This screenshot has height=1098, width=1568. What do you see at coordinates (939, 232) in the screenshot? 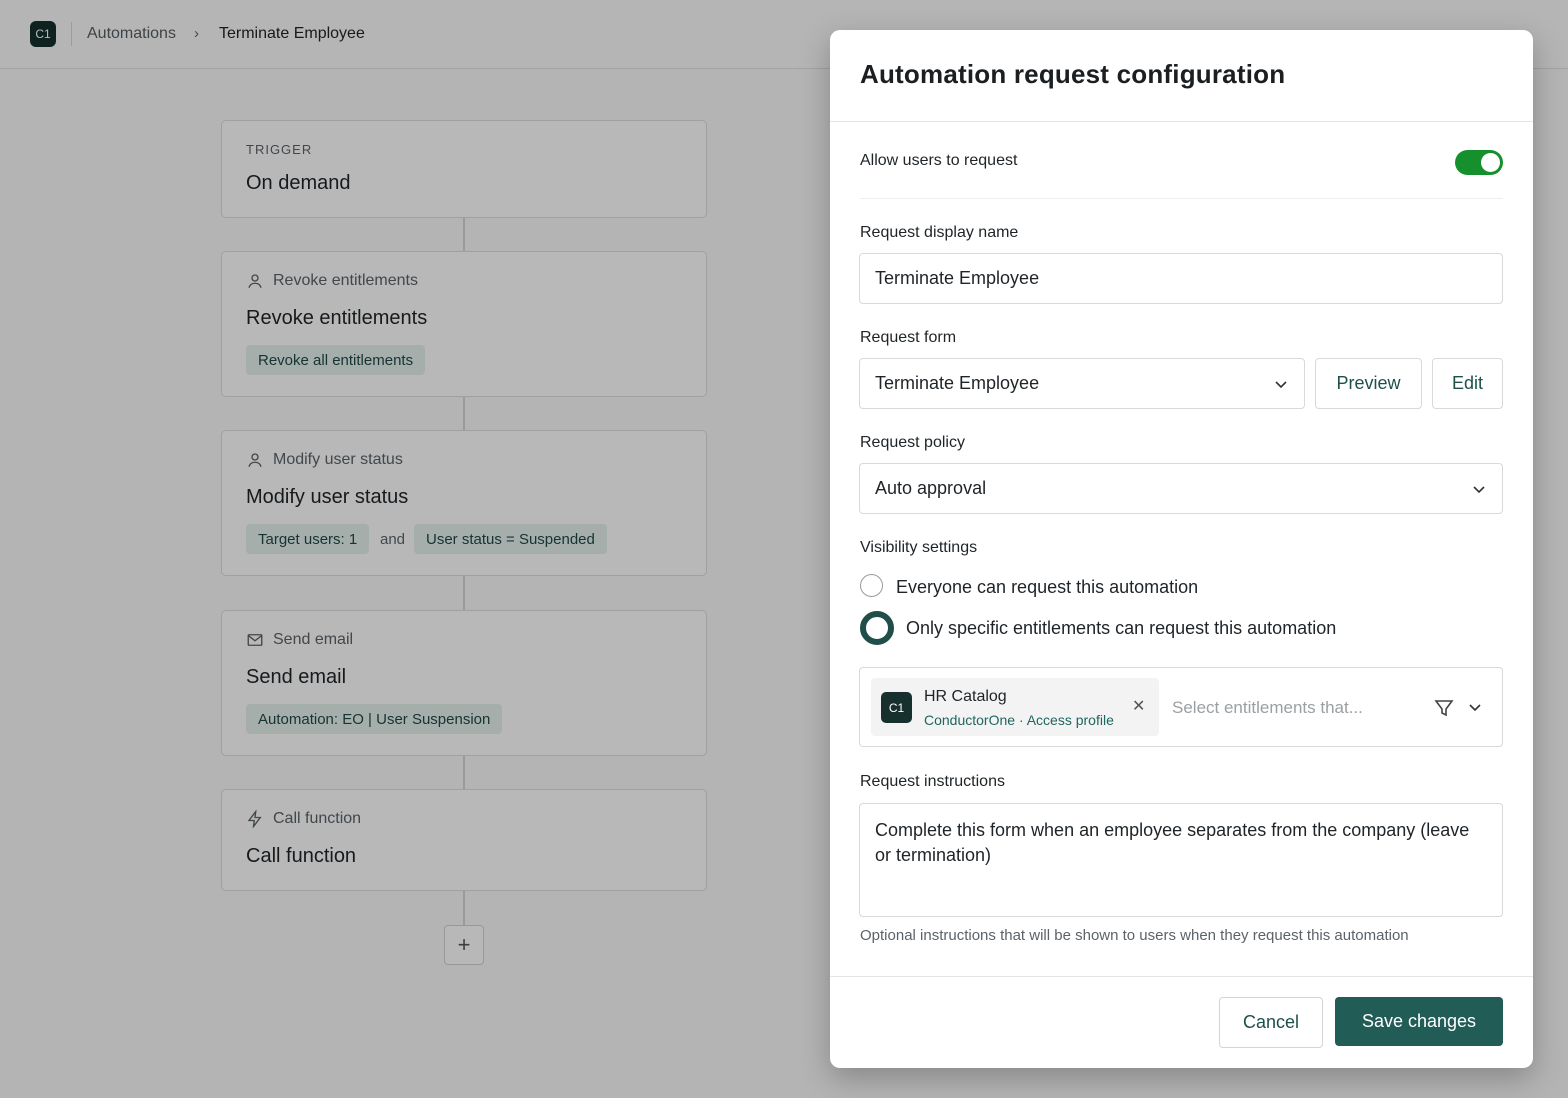
I see `display-name-label: Request display name` at bounding box center [939, 232].